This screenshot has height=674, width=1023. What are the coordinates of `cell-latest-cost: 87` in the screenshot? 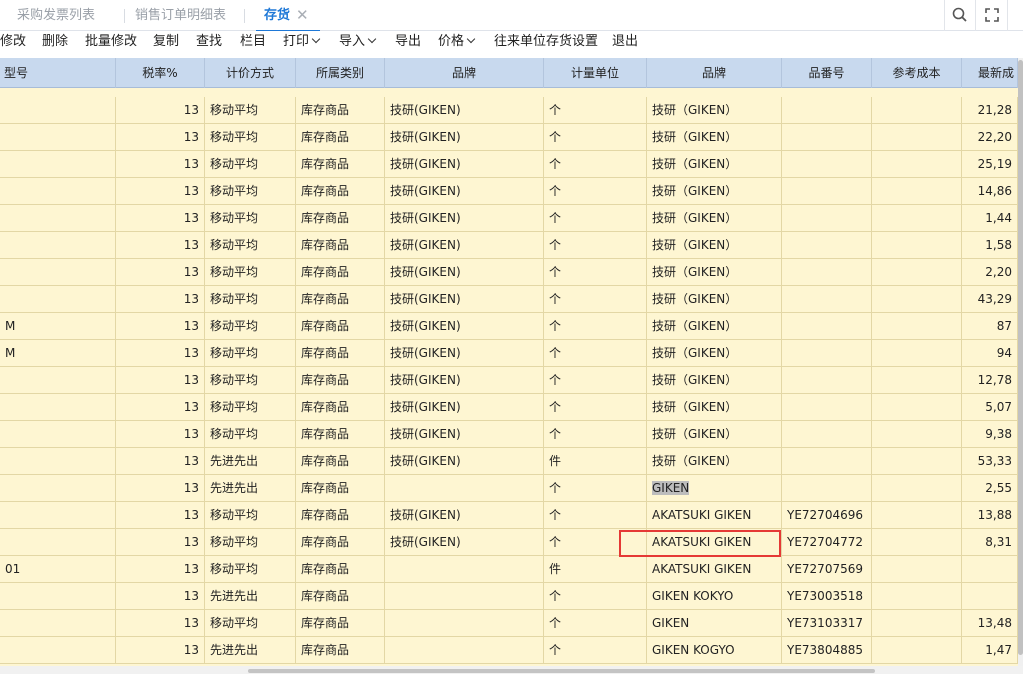 It's located at (990, 326).